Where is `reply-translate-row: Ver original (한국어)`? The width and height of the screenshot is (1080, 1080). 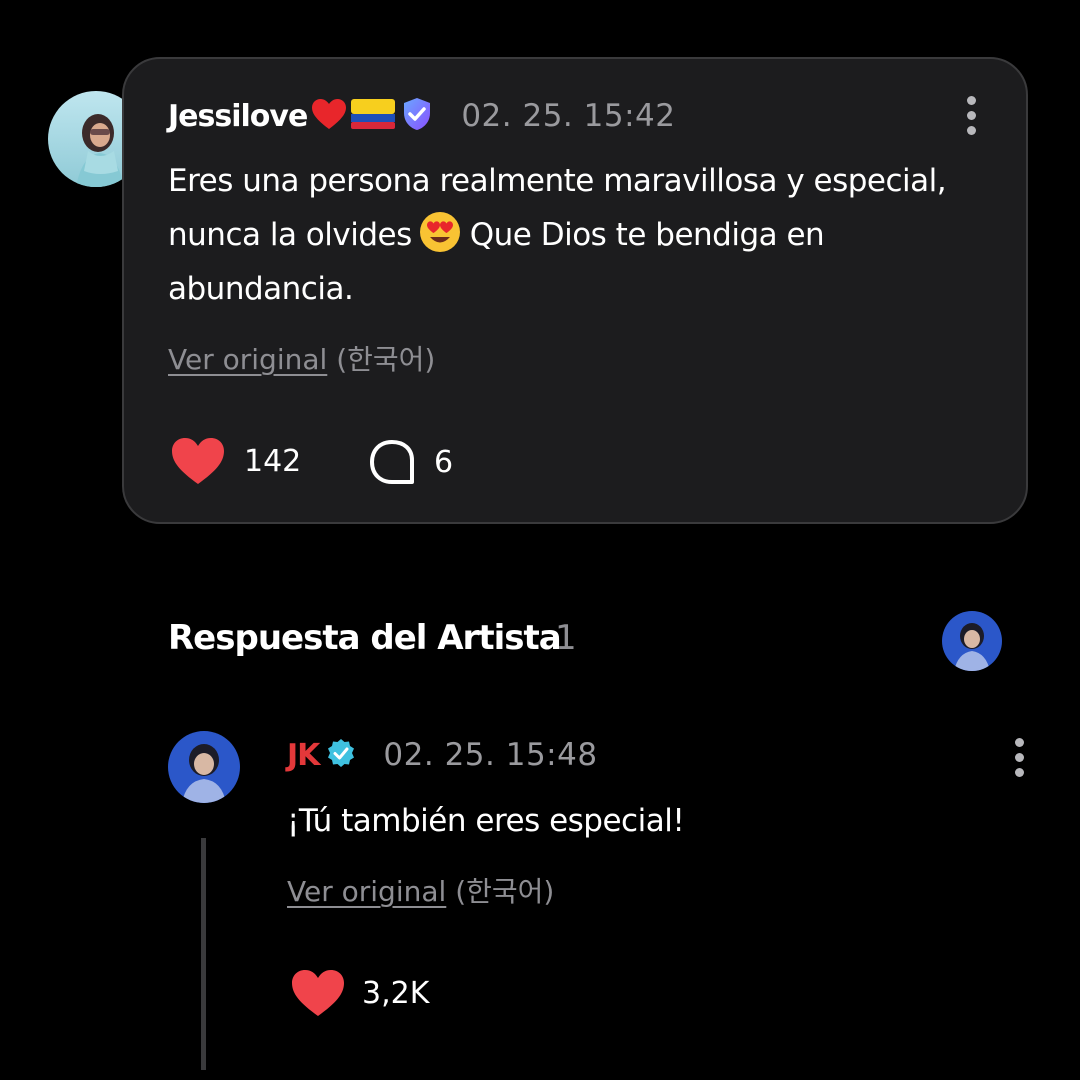
reply-translate-row: Ver original (한국어) is located at coordinates (420, 890).